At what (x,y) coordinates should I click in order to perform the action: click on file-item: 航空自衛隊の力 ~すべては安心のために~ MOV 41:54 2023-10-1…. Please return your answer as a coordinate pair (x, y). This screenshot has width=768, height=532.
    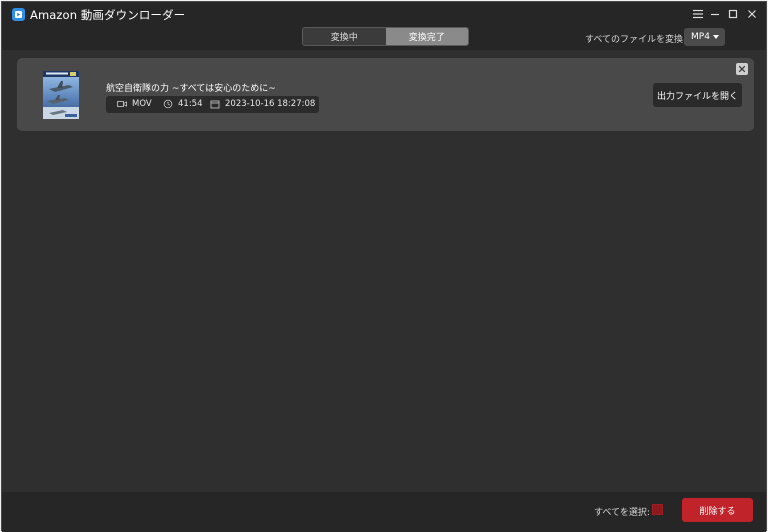
    Looking at the image, I should click on (385, 94).